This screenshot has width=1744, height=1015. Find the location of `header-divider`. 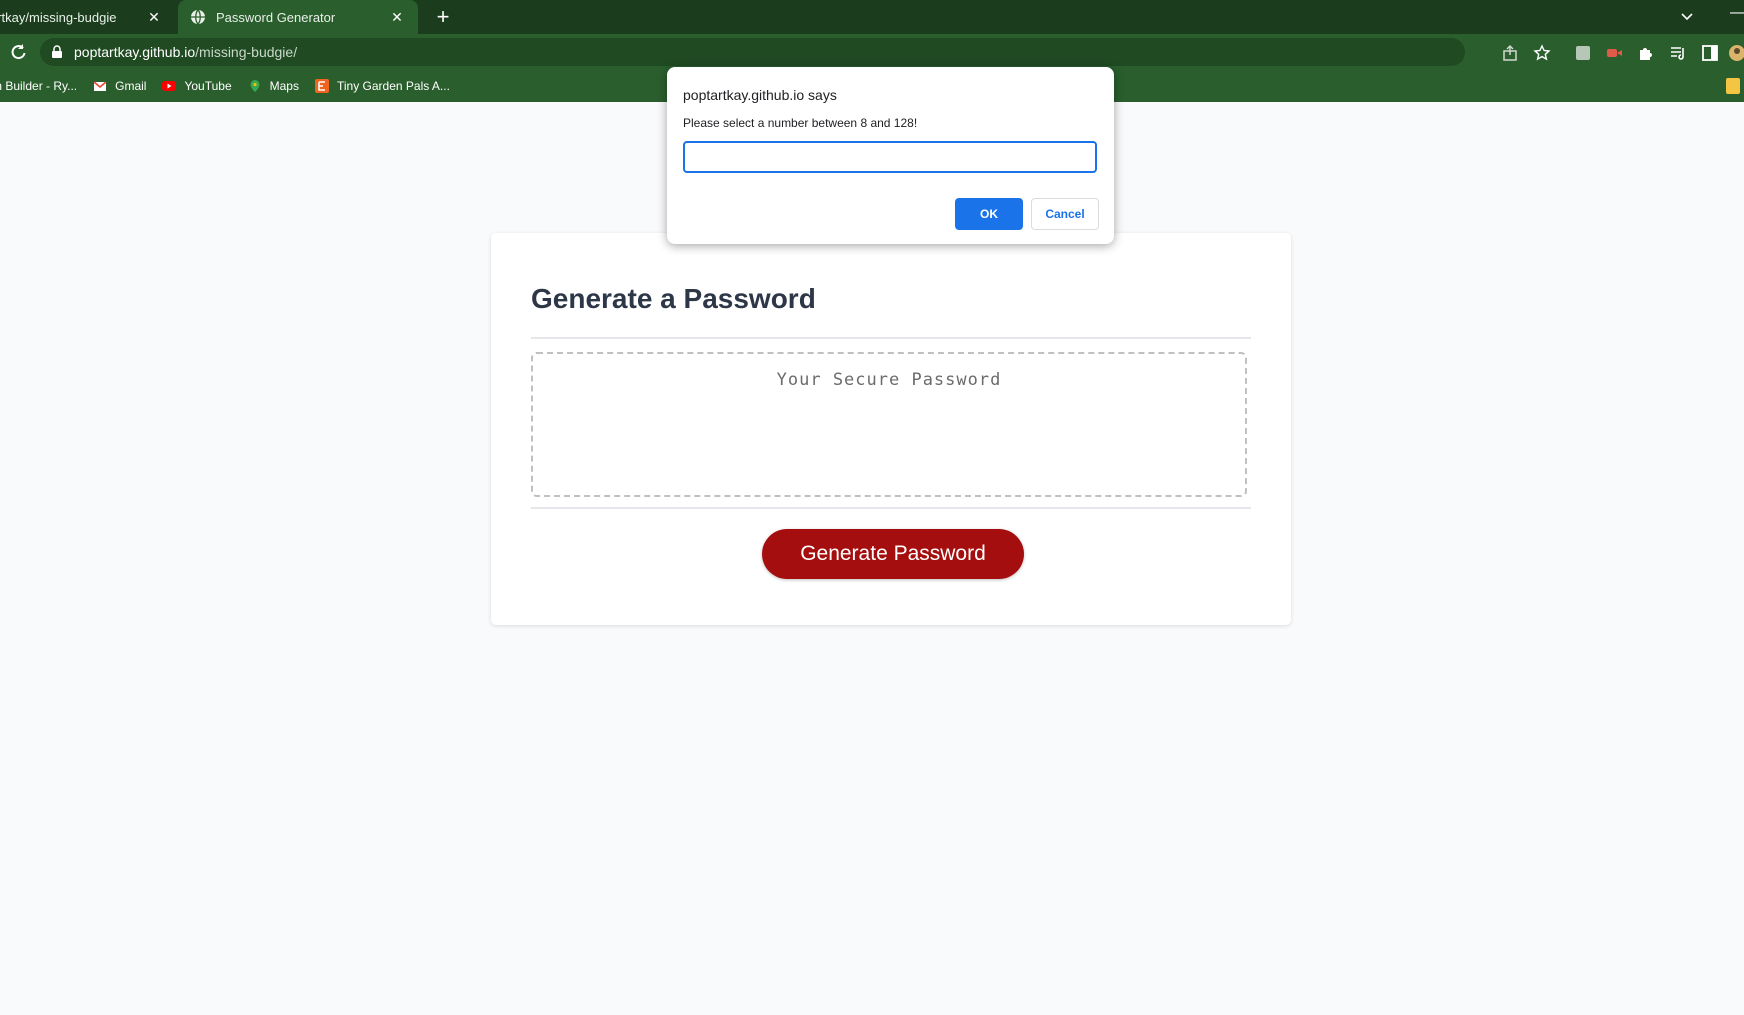

header-divider is located at coordinates (891, 338).